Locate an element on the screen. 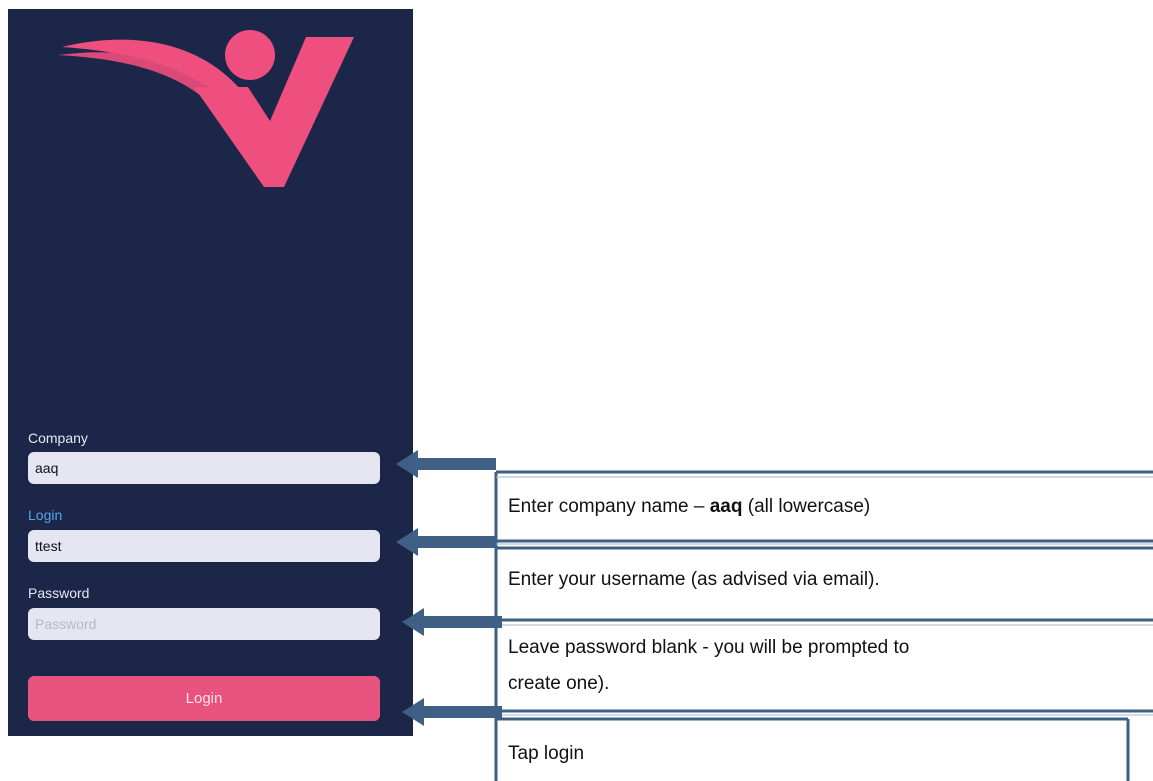 This screenshot has height=781, width=1153. annotation-company-prefix: Enter company name – is located at coordinates (609, 506).